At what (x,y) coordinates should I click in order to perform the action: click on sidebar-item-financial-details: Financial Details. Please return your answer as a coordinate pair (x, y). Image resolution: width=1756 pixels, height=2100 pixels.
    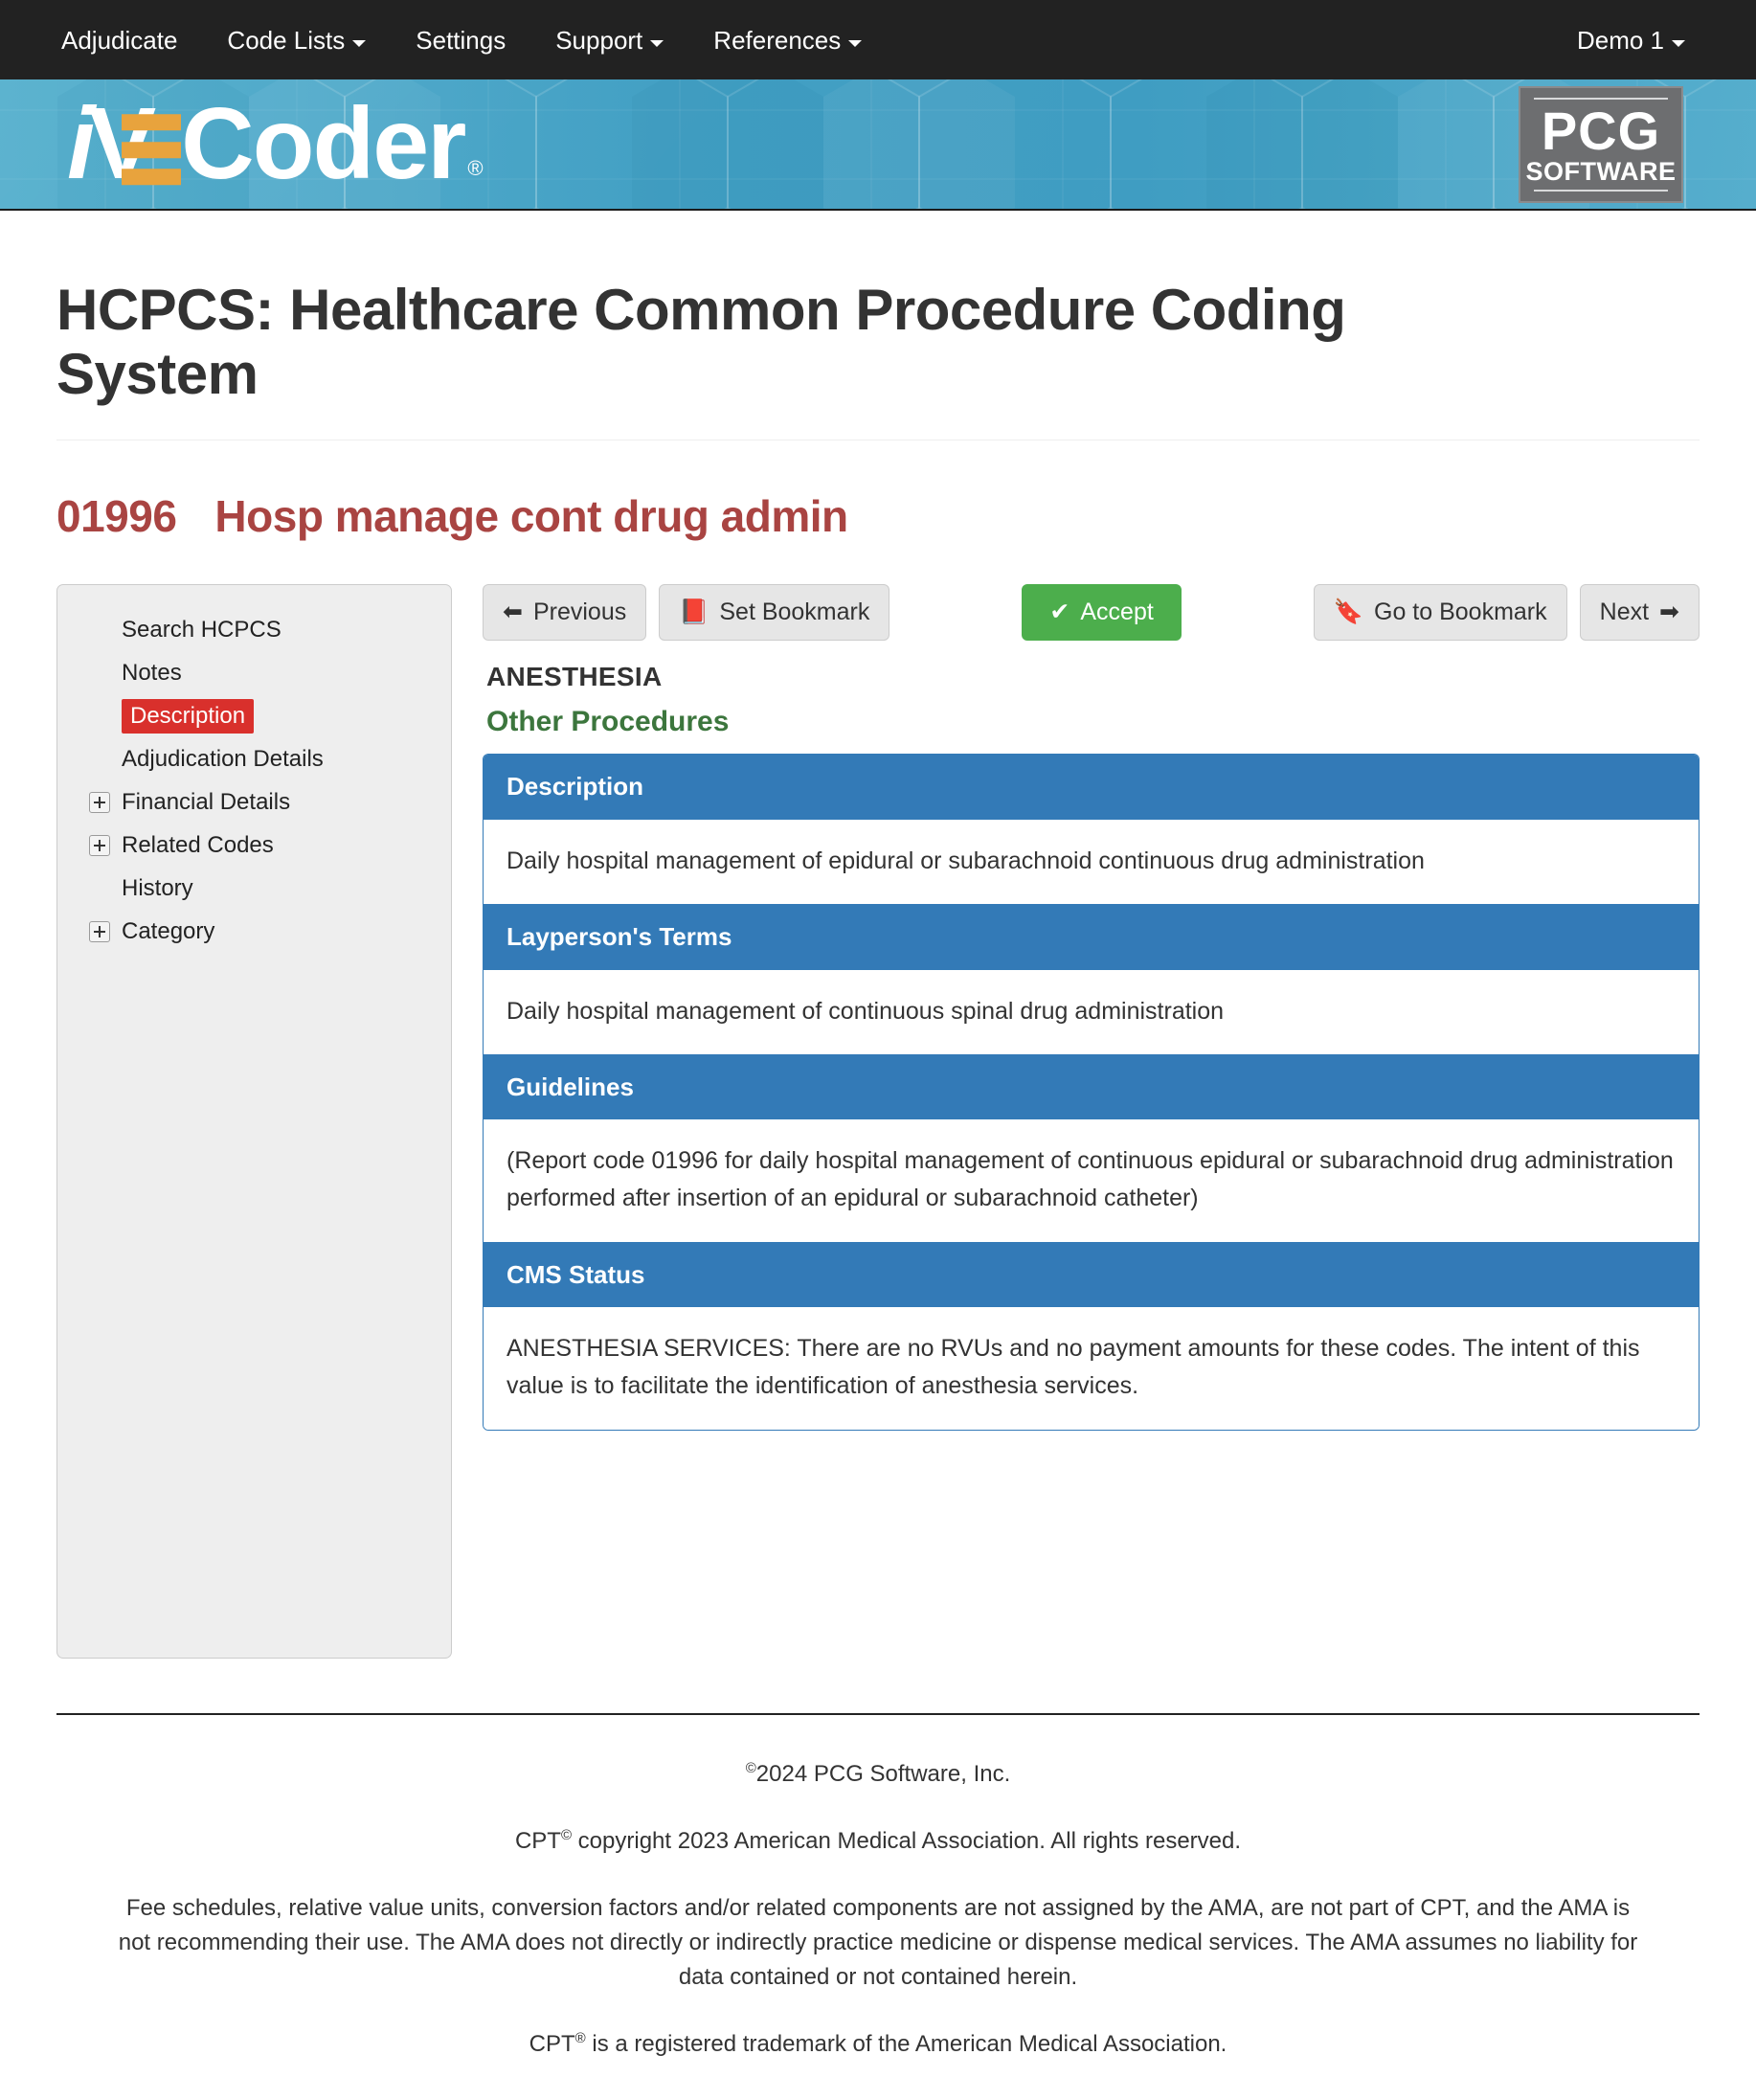
    Looking at the image, I should click on (254, 802).